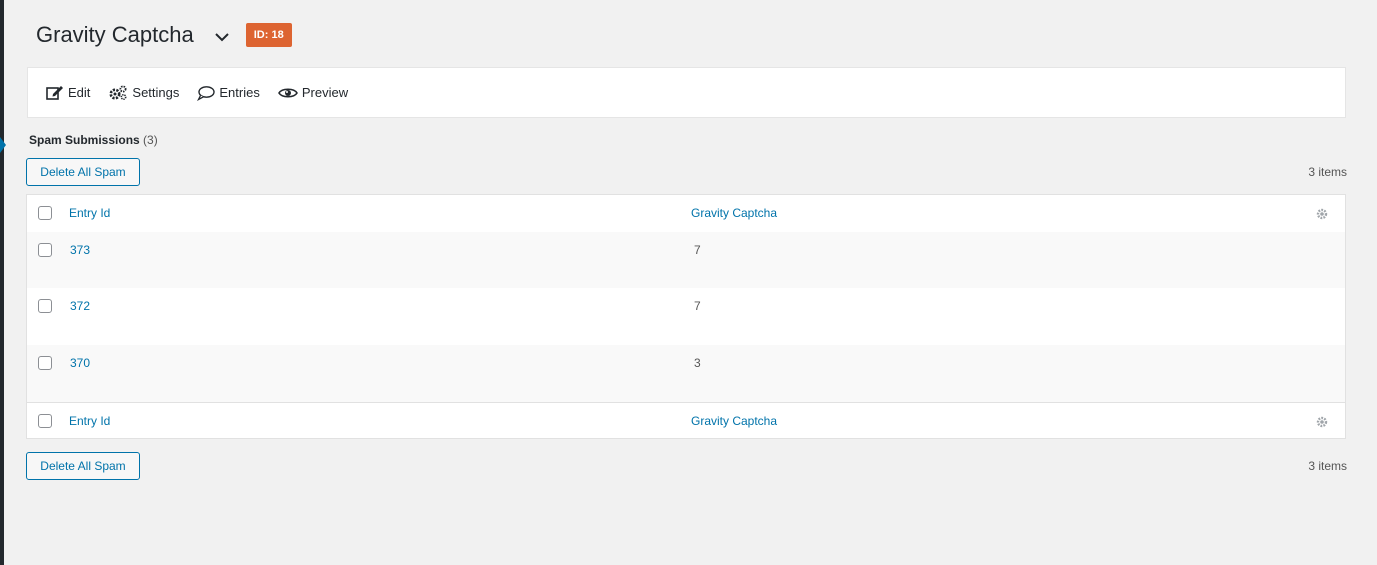 This screenshot has width=1377, height=565. I want to click on toolbar-settings: Settings, so click(143, 93).